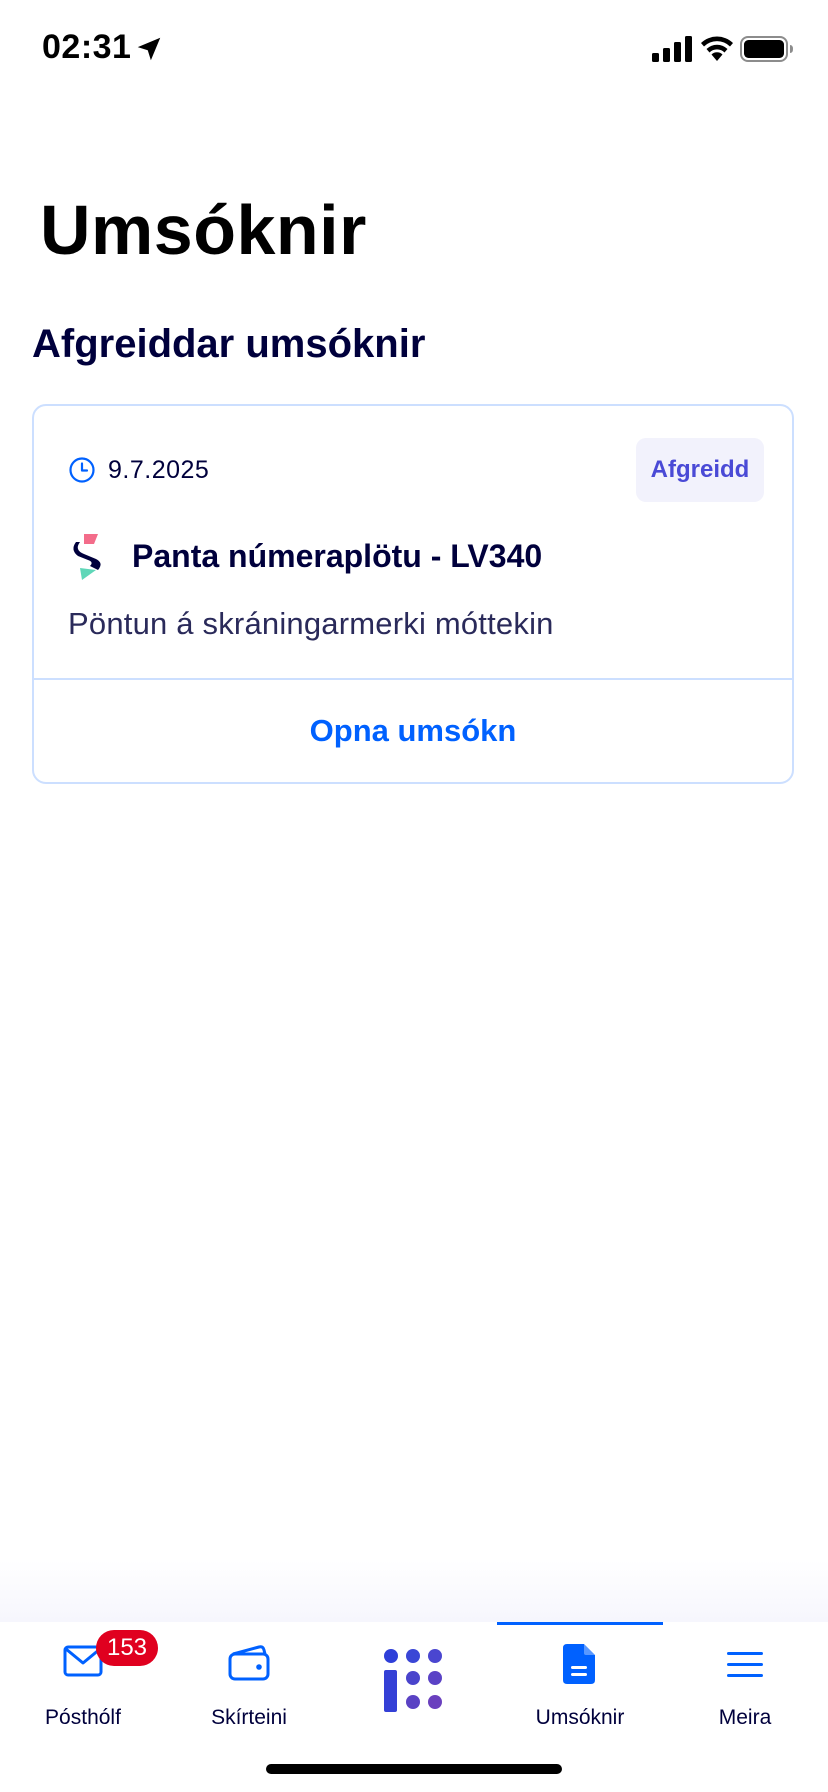 The width and height of the screenshot is (828, 1792). I want to click on status-bar: 02:31, so click(414, 50).